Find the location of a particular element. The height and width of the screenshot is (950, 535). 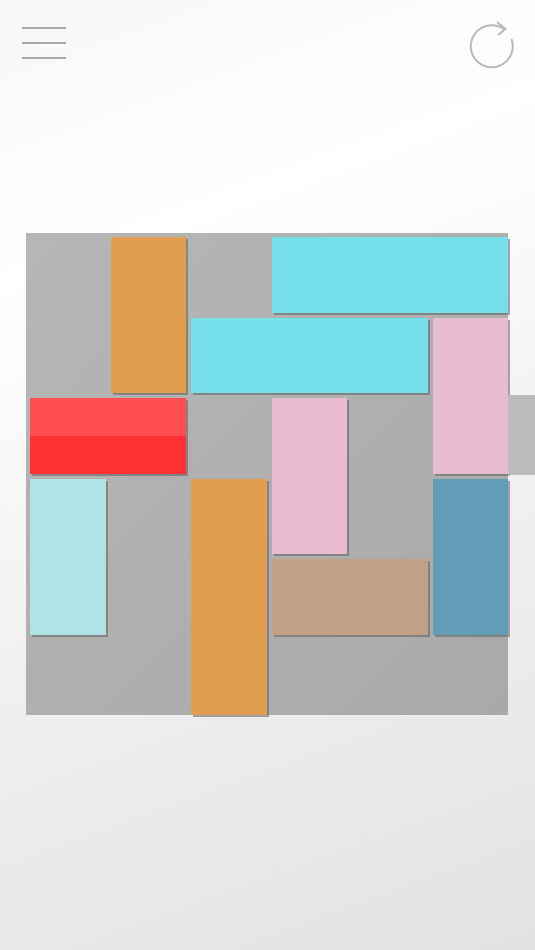

restart-arrow-icon is located at coordinates (491, 45).